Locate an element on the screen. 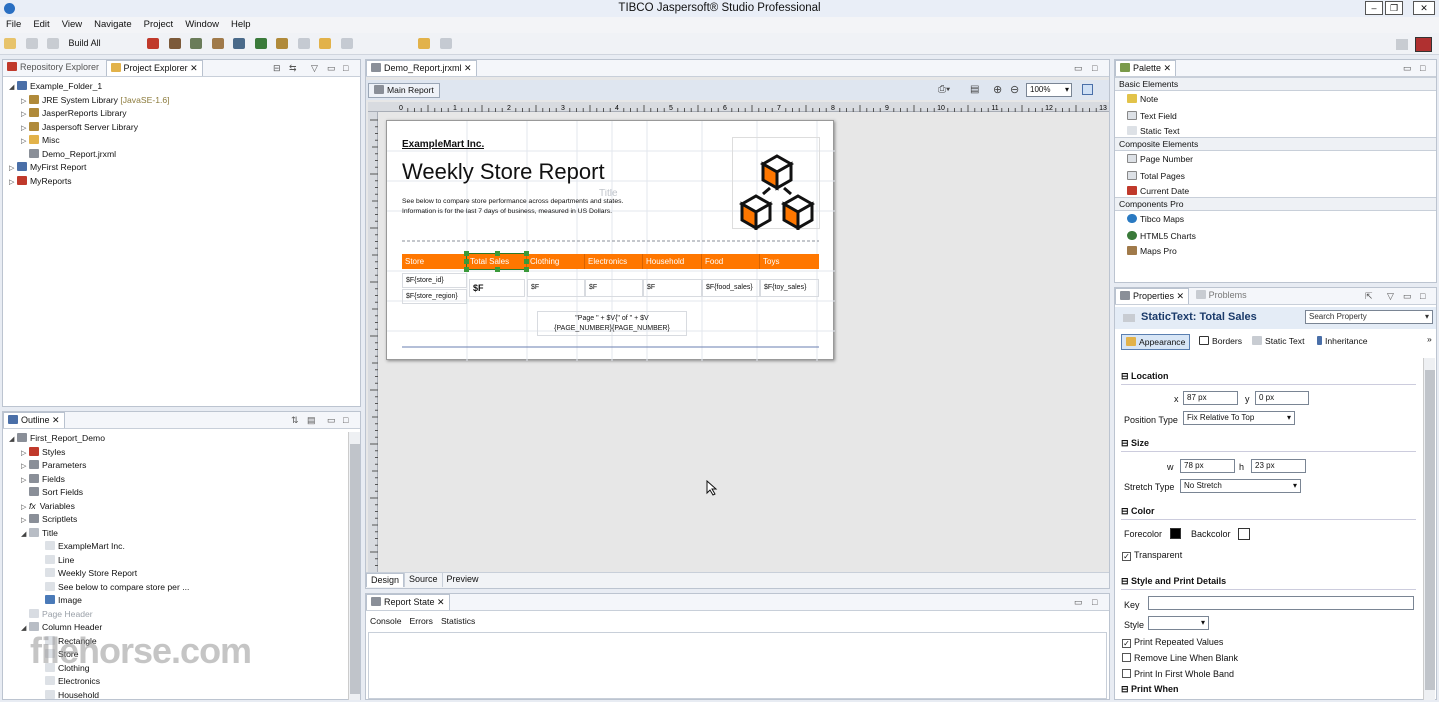  print-repeated-checkbox: ✓Print Repeated Values is located at coordinates (1172, 642).